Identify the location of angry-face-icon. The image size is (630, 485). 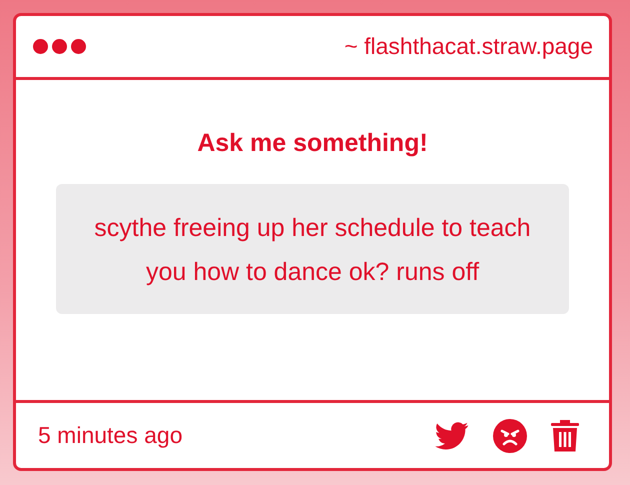
(510, 435).